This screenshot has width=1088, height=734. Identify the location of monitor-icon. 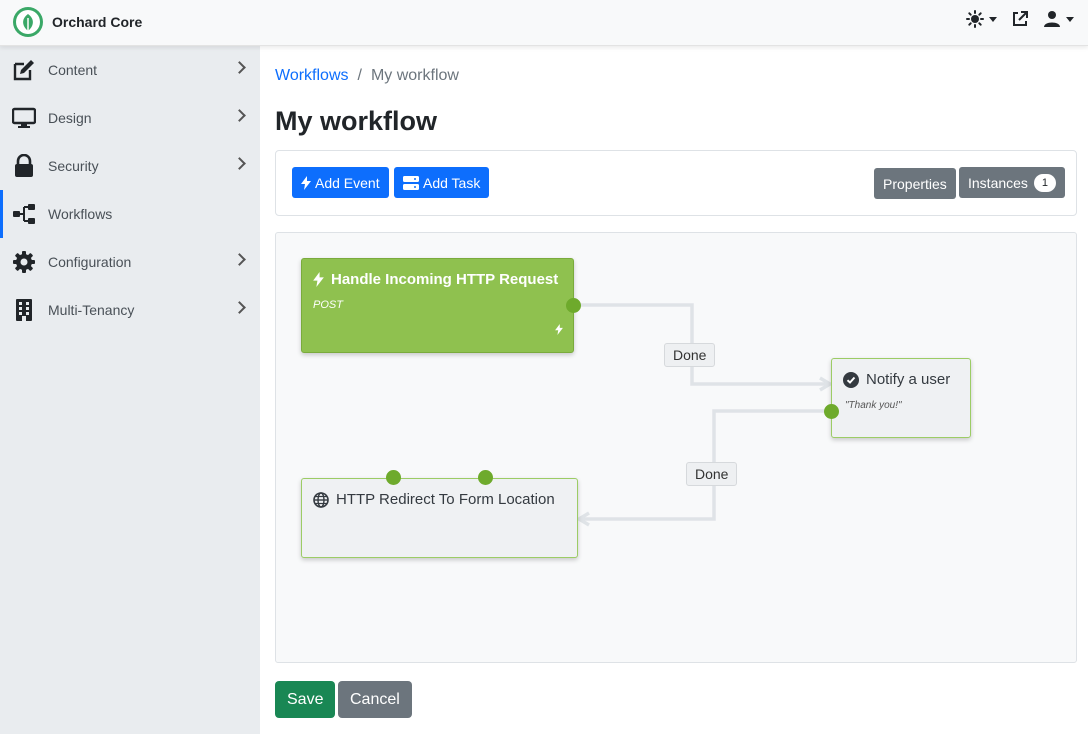
(24, 118).